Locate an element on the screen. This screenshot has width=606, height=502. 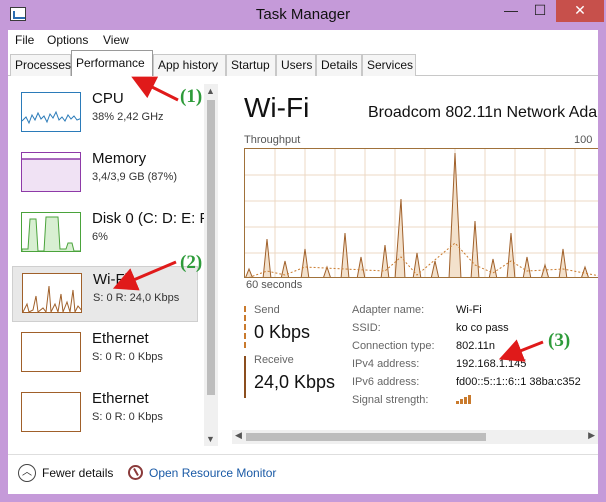
resource-disk: Disk 0 (C: D: E: F 6% is located at coordinates (108, 234).